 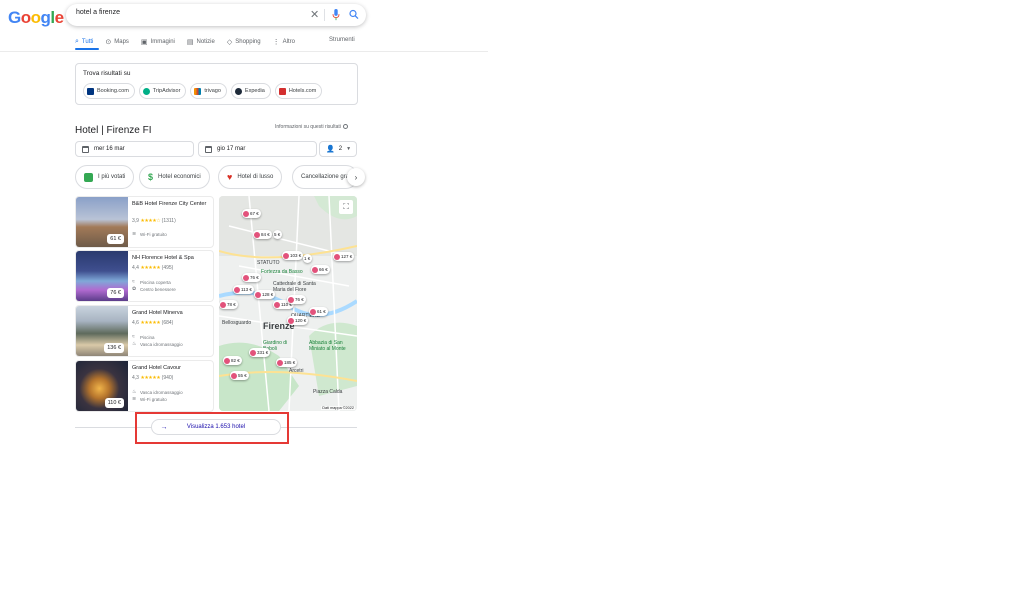 What do you see at coordinates (134, 234) in the screenshot?
I see `wifi-icon: ≋` at bounding box center [134, 234].